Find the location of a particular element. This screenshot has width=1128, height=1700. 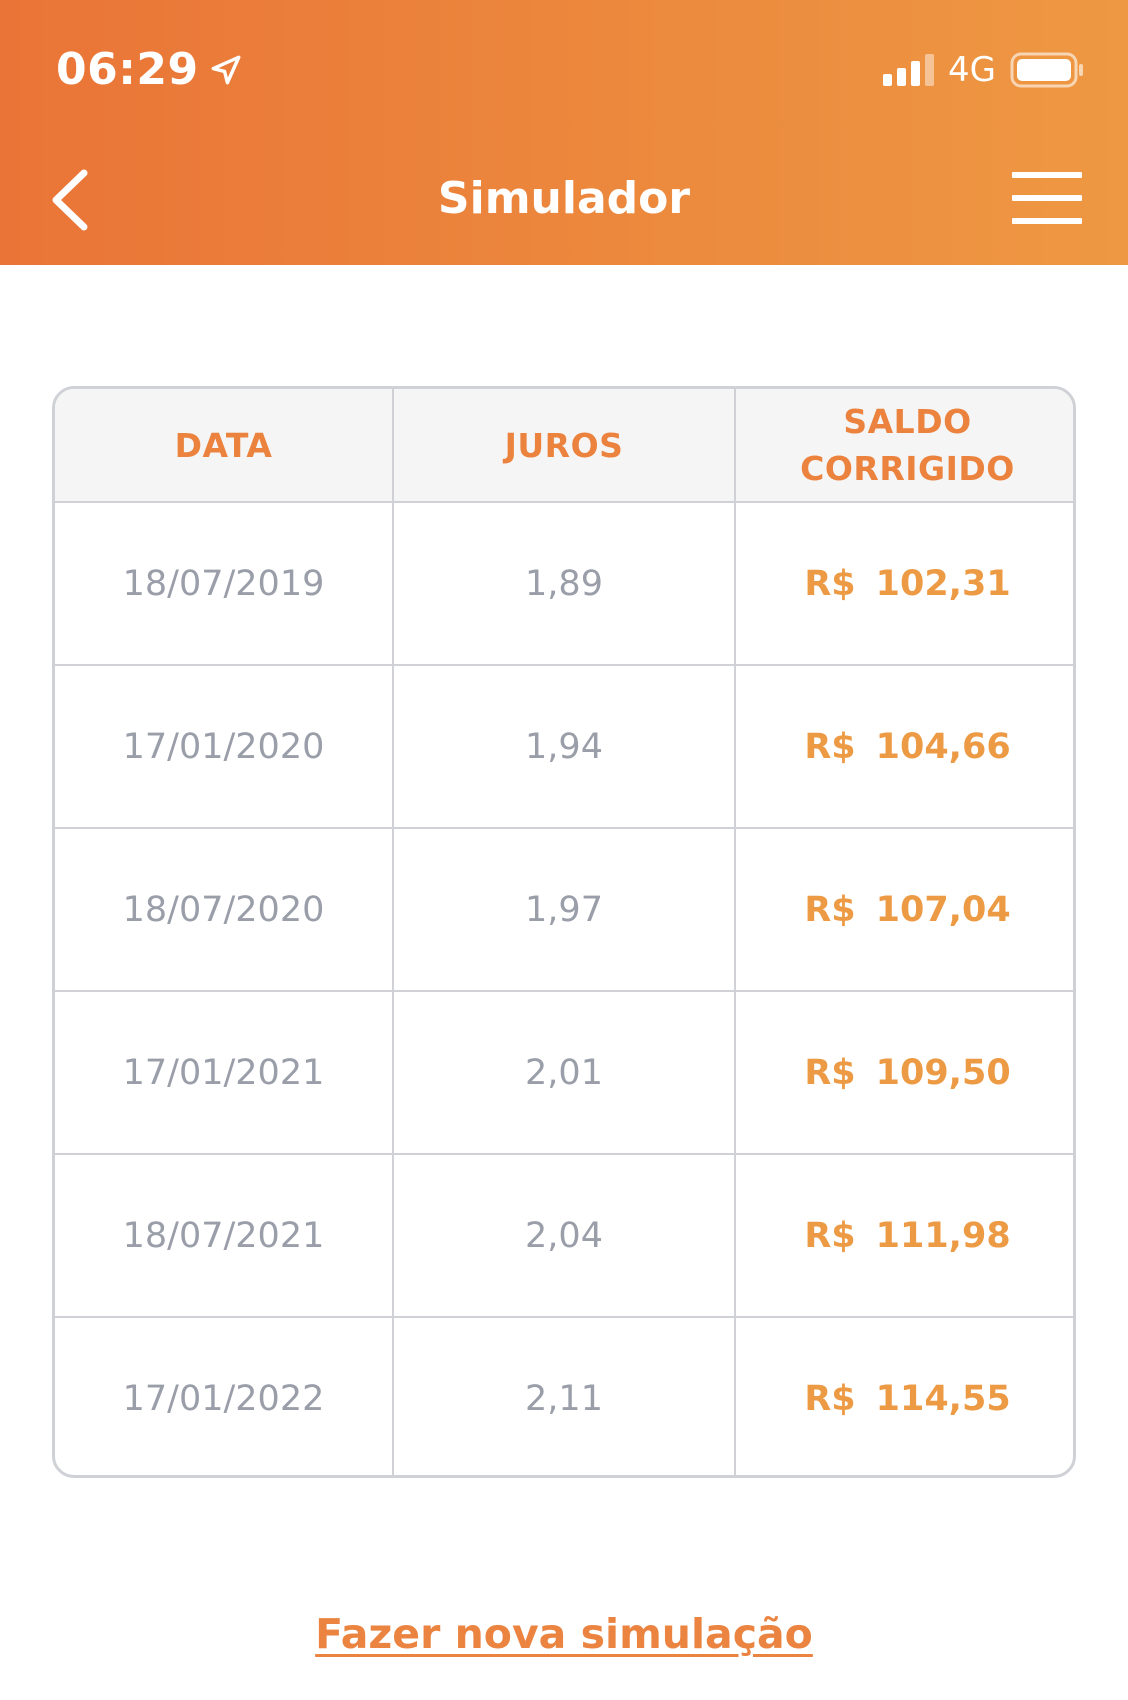

cell-balance: R$ 107,04 is located at coordinates (903, 909).